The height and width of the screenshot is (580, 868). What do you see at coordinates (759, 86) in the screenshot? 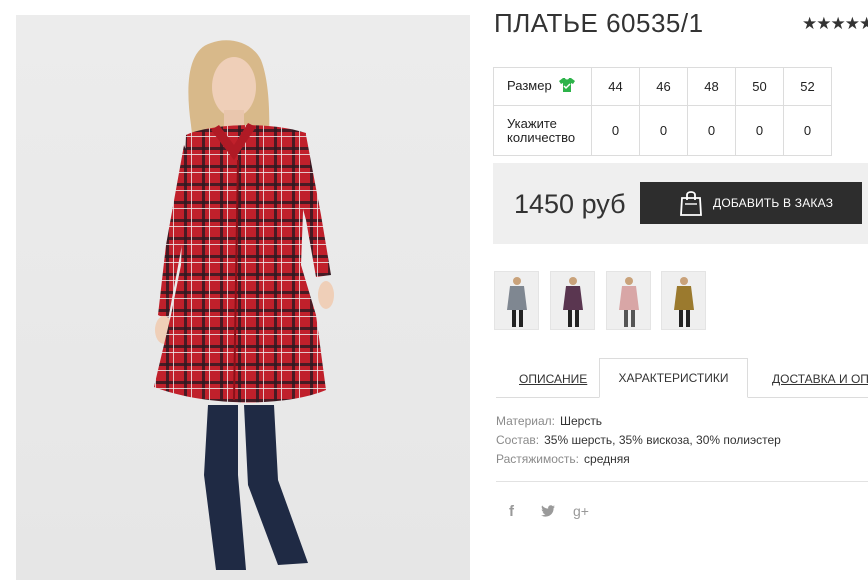
I see `size-cell: 50` at bounding box center [759, 86].